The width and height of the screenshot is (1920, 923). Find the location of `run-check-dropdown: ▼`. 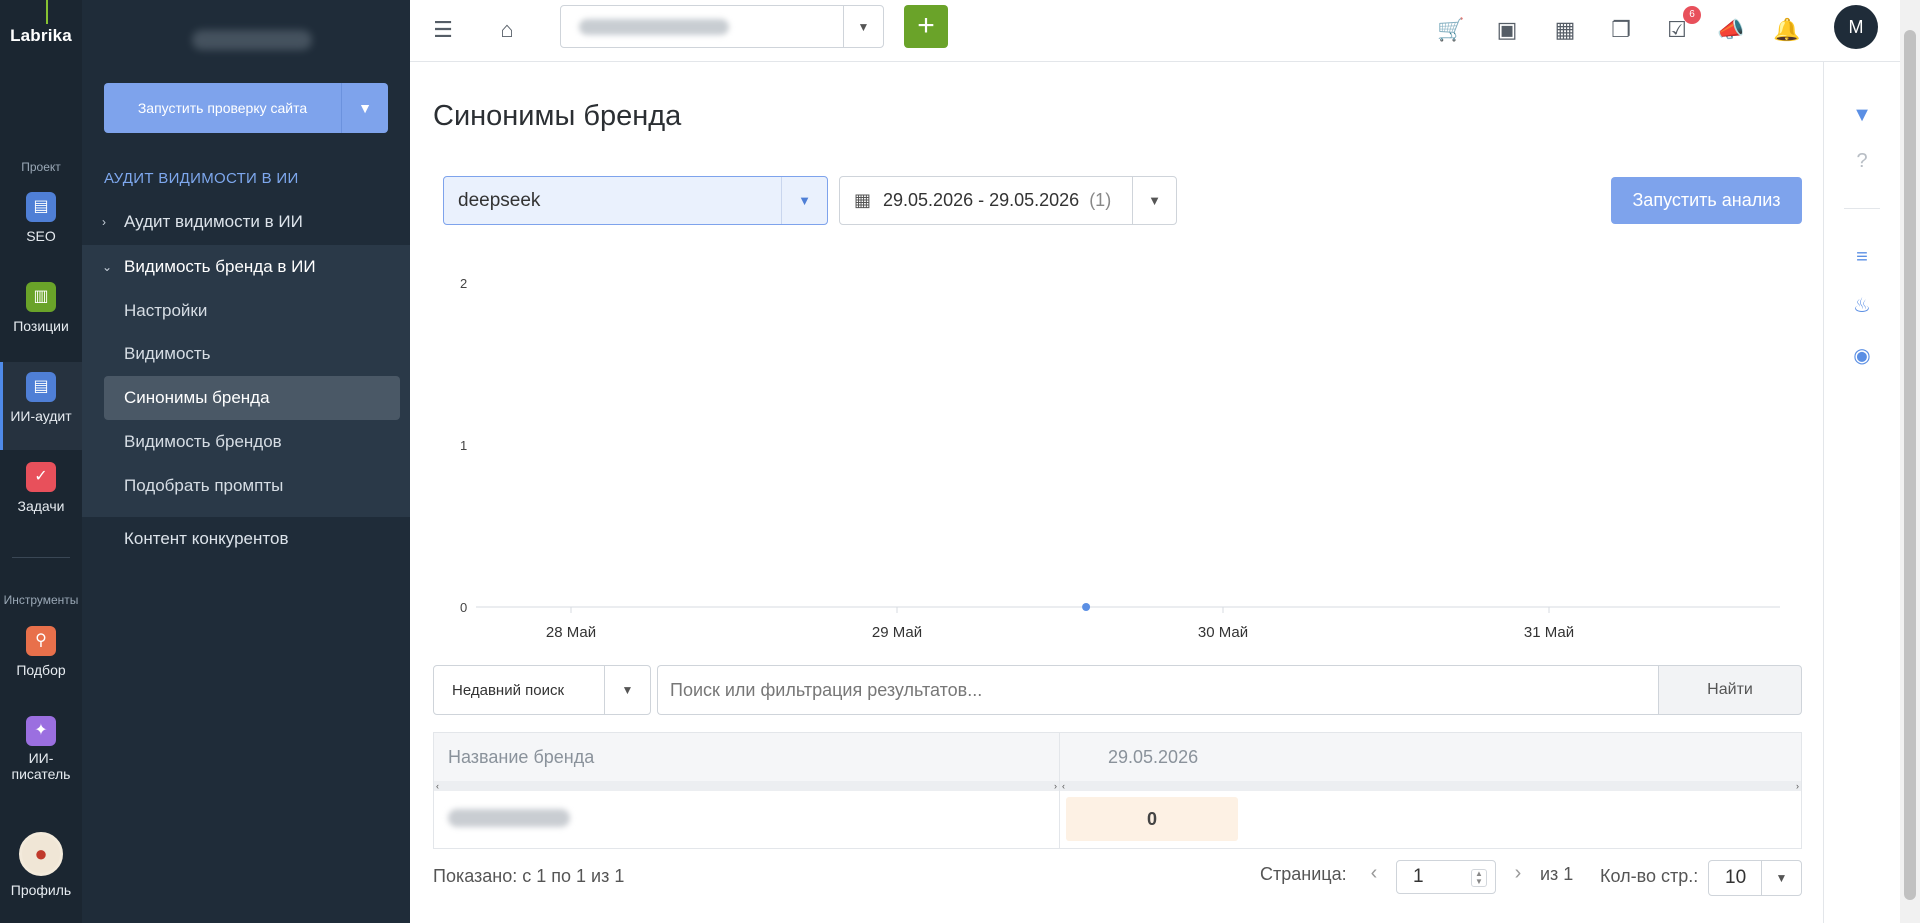

run-check-dropdown: ▼ is located at coordinates (365, 108).